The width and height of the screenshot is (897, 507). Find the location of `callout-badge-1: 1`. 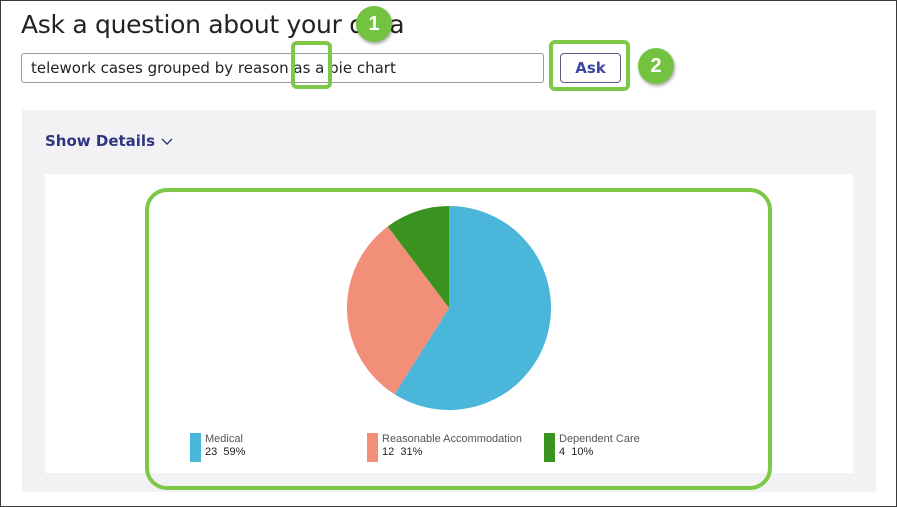

callout-badge-1: 1 is located at coordinates (374, 24).